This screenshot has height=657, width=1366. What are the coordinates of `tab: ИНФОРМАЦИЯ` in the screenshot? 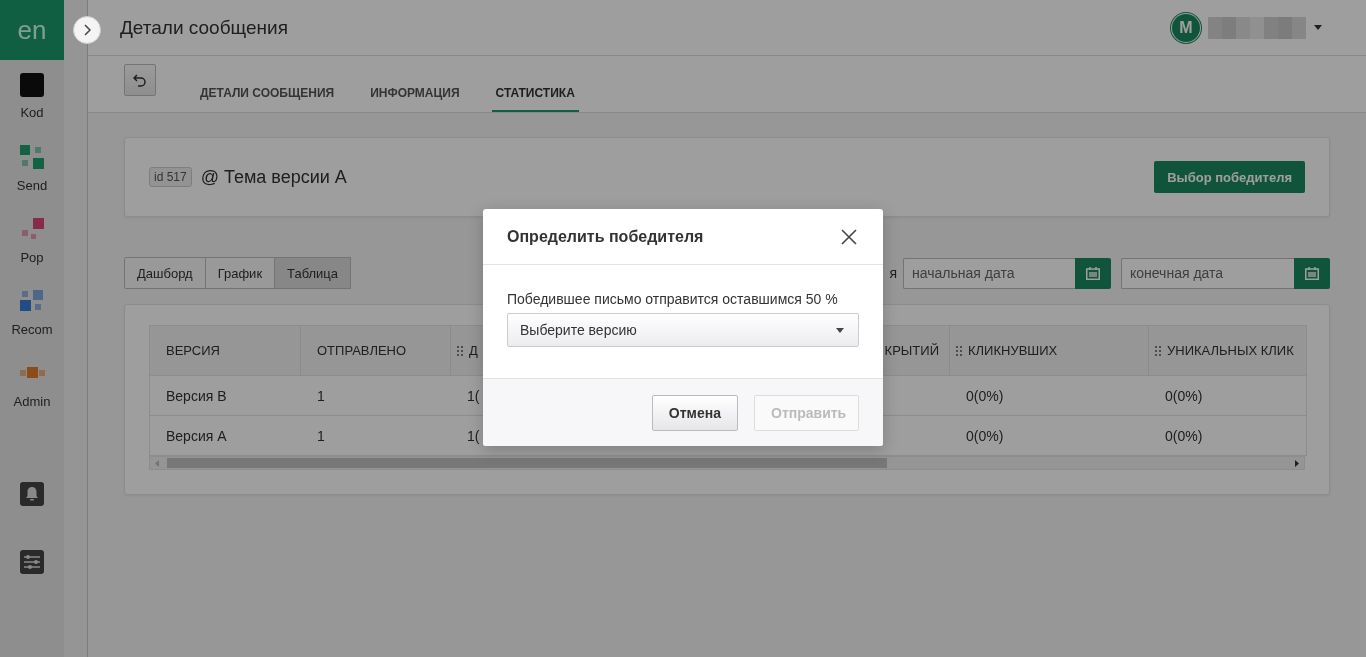 It's located at (415, 99).